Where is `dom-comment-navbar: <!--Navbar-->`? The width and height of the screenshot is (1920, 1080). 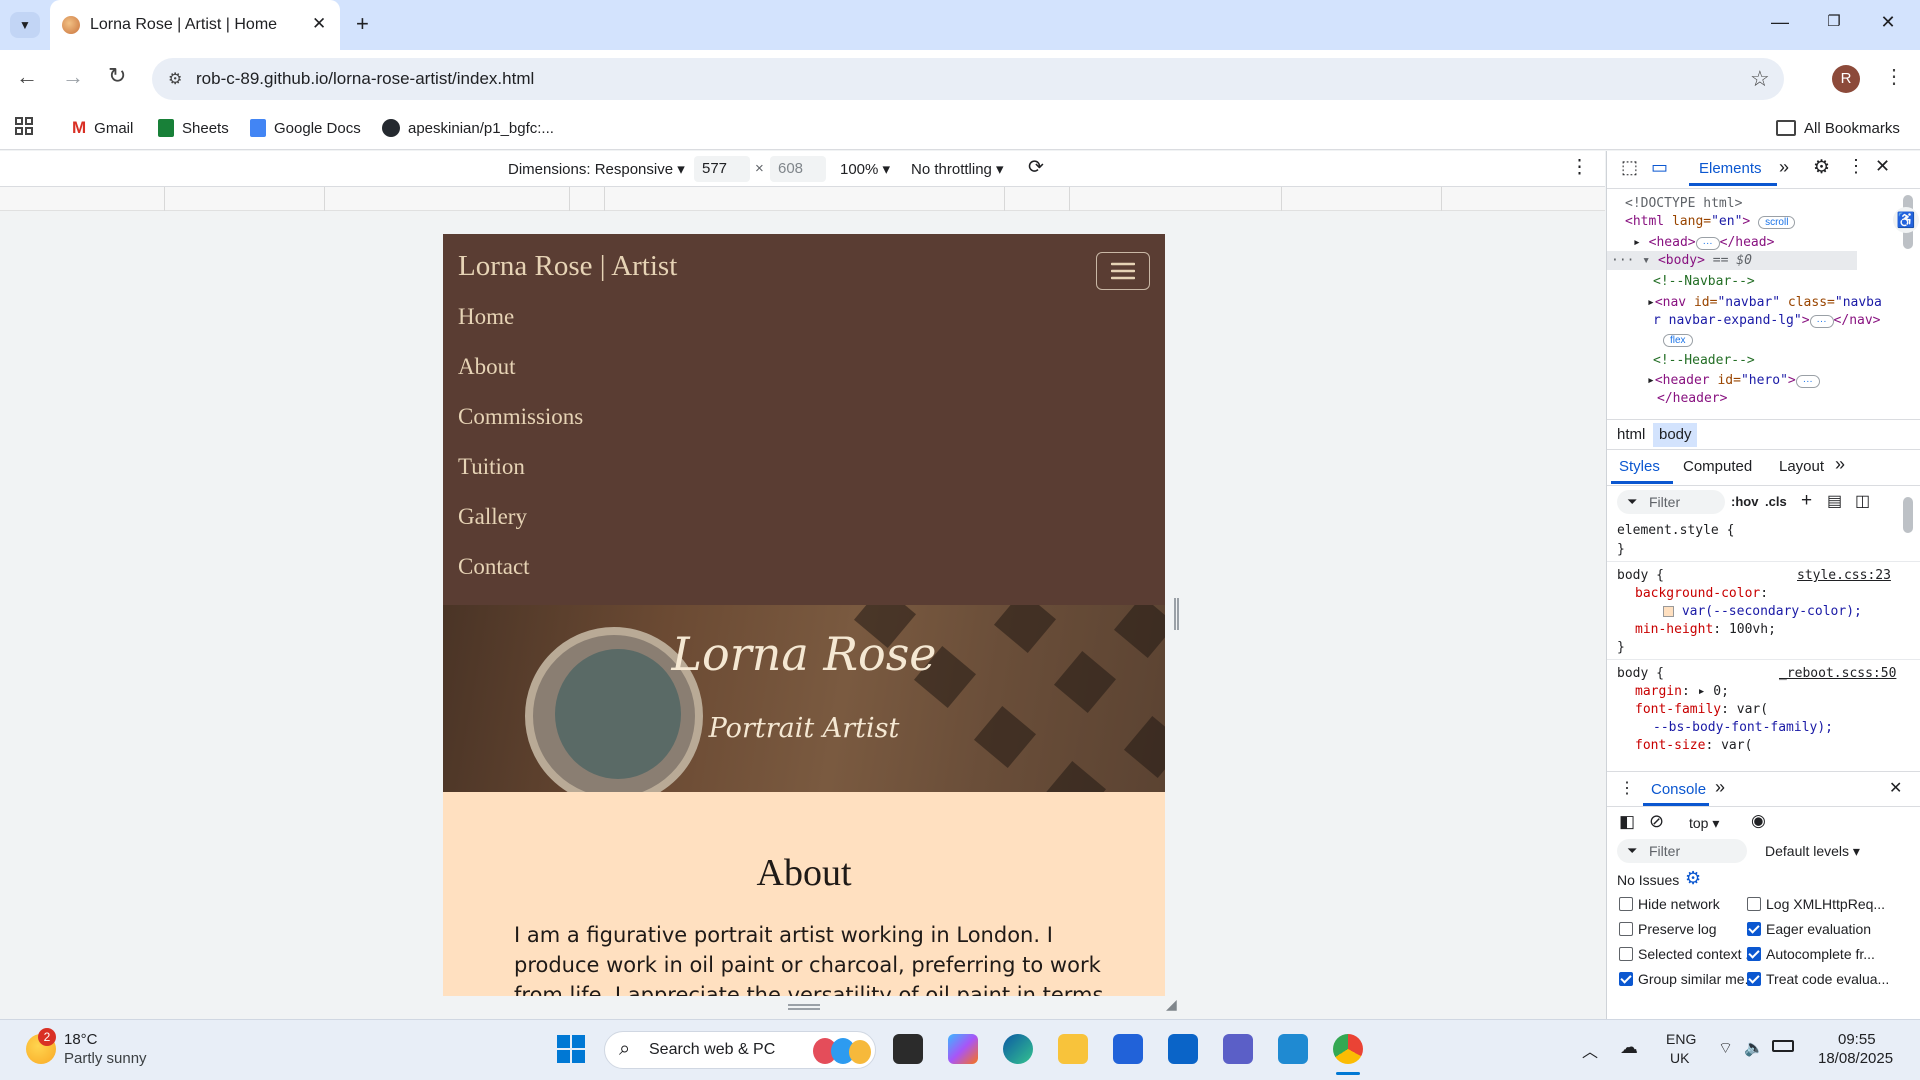
dom-comment-navbar: <!--Navbar--> is located at coordinates (1704, 281).